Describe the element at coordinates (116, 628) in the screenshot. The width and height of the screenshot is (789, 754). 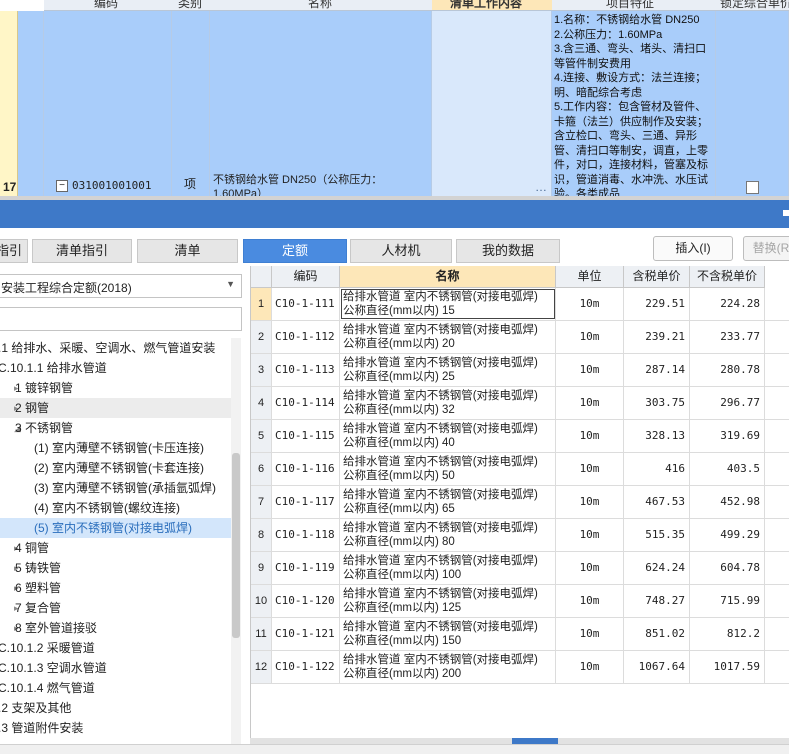
I see `tree-node: ▸ 8 室外管道接驳` at that location.